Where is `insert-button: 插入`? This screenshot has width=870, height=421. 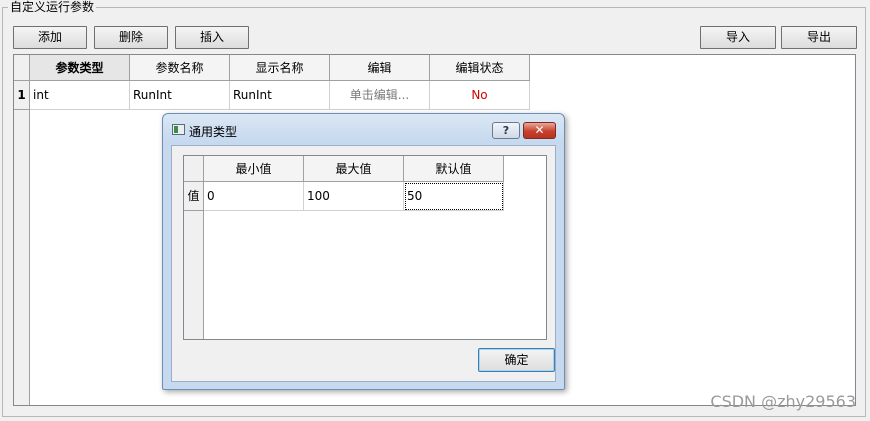 insert-button: 插入 is located at coordinates (212, 37).